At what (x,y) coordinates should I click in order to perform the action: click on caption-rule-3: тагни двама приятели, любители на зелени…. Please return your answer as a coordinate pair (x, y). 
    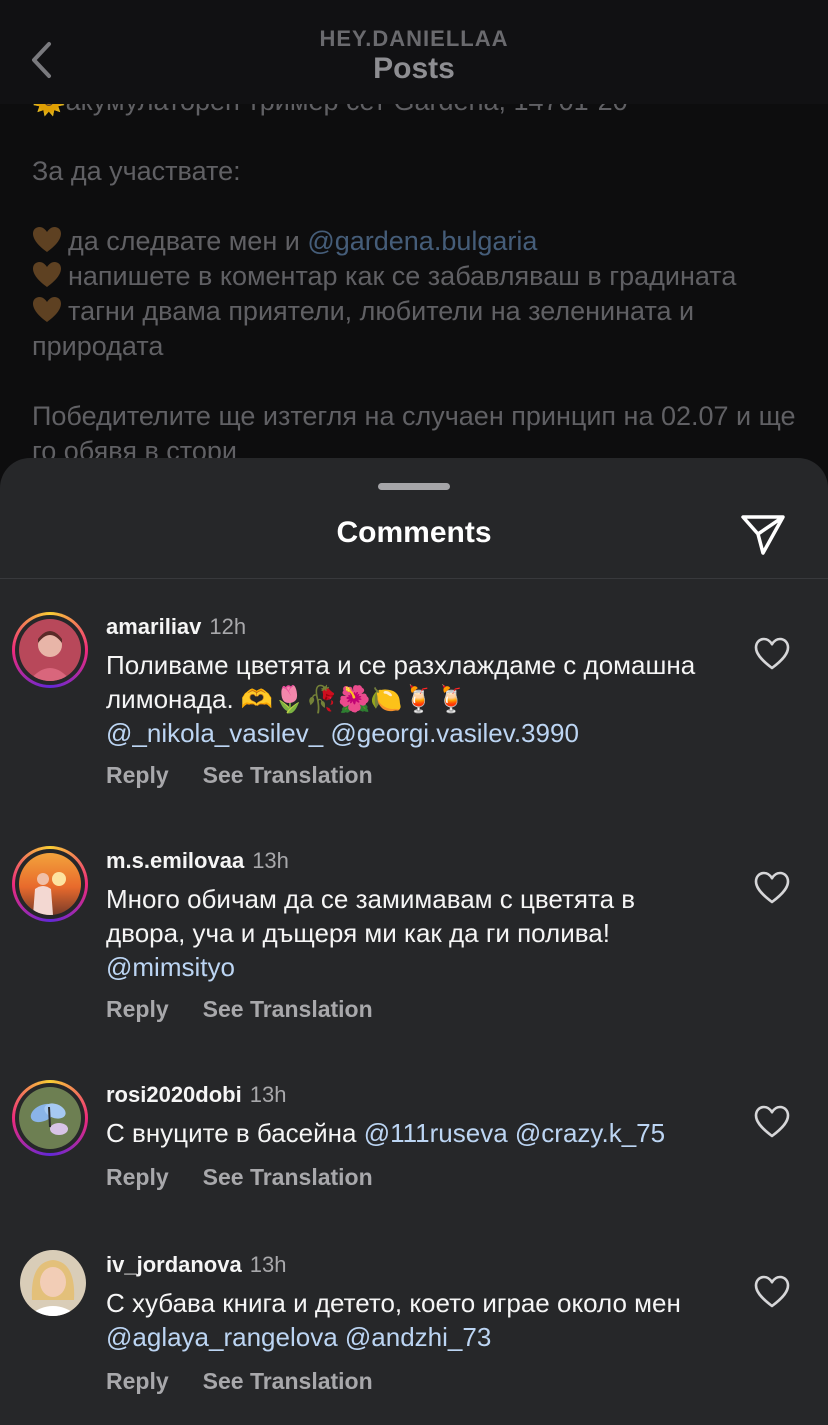
    Looking at the image, I should click on (422, 329).